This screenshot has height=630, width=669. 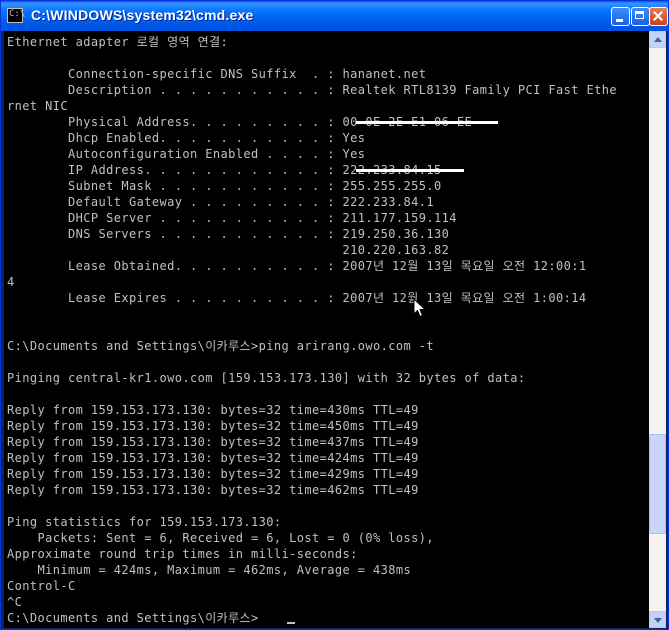 I want to click on scroll-down-arrow-icon, so click(x=658, y=620).